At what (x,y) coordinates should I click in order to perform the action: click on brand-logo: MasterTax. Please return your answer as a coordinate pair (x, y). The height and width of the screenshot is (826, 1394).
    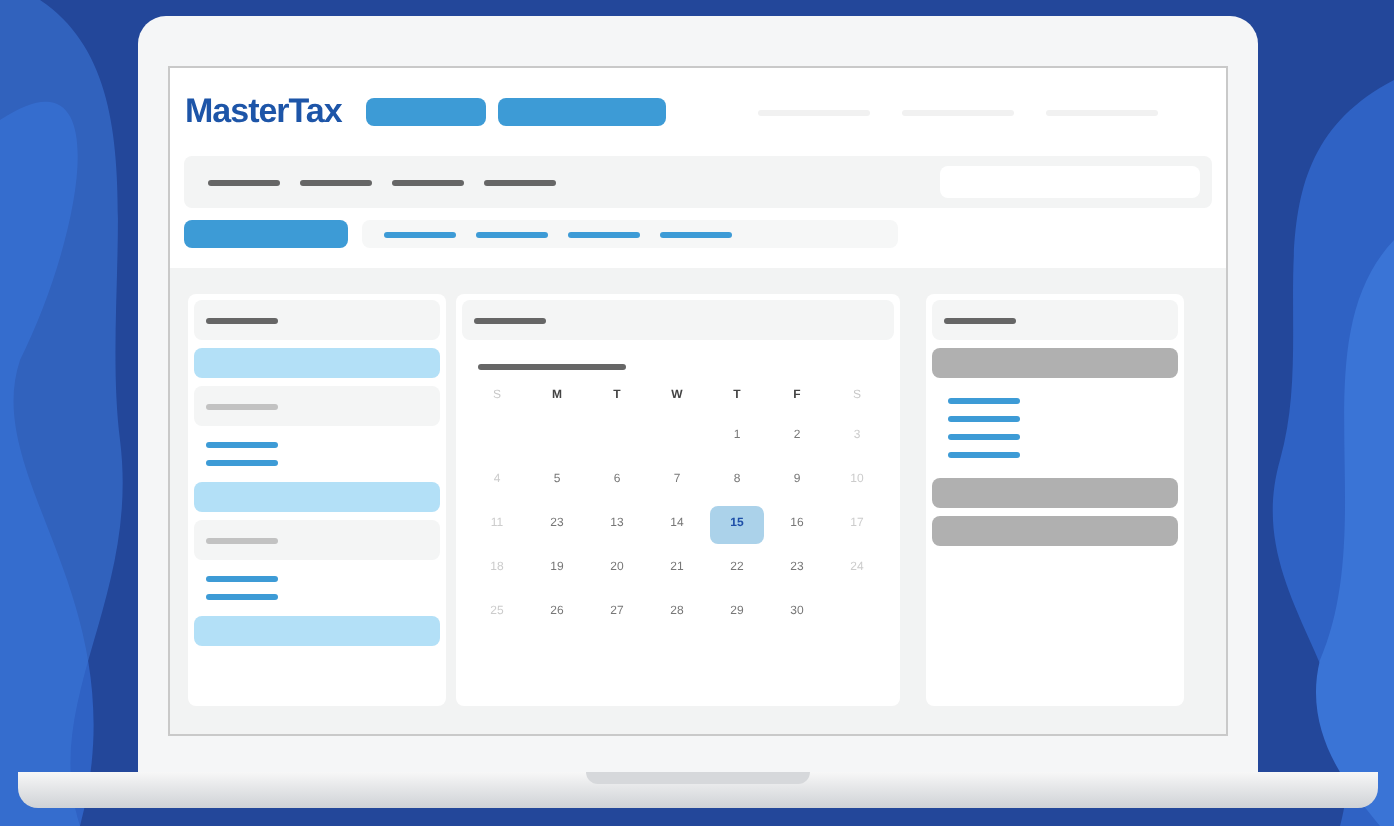
    Looking at the image, I should click on (264, 112).